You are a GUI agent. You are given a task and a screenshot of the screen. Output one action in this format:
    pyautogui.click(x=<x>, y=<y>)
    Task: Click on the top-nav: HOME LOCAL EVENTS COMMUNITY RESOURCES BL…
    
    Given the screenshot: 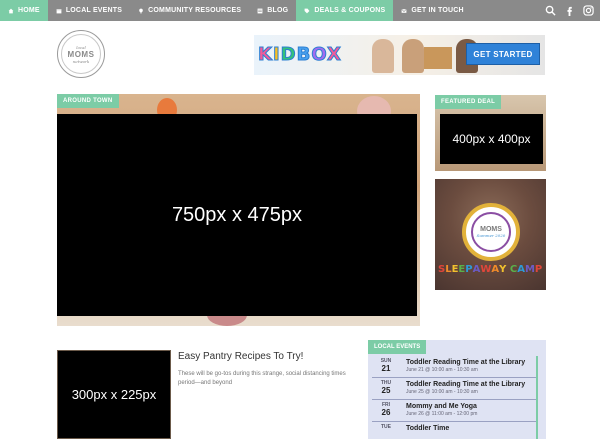 What is the action you would take?
    pyautogui.click(x=300, y=10)
    